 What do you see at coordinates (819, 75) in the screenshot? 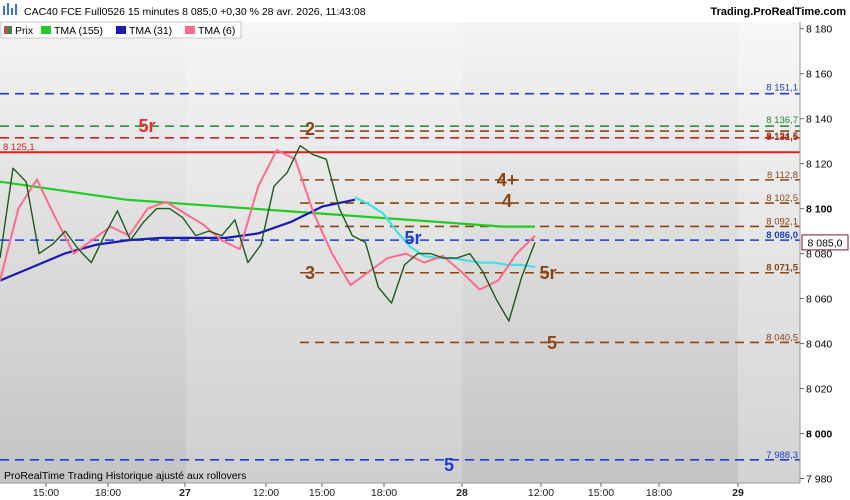
I see `y-tick-label: 8 160` at bounding box center [819, 75].